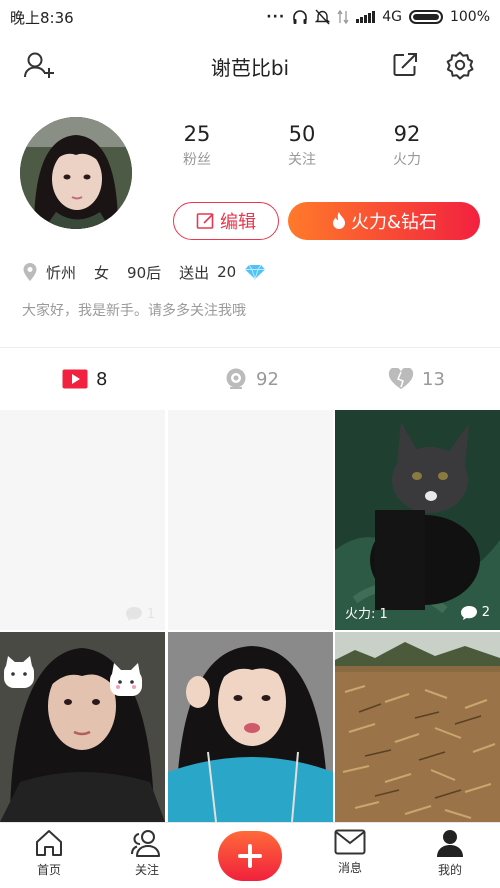 Image resolution: width=500 pixels, height=888 pixels. Describe the element at coordinates (300, 17) in the screenshot. I see `headphones-icon` at that location.